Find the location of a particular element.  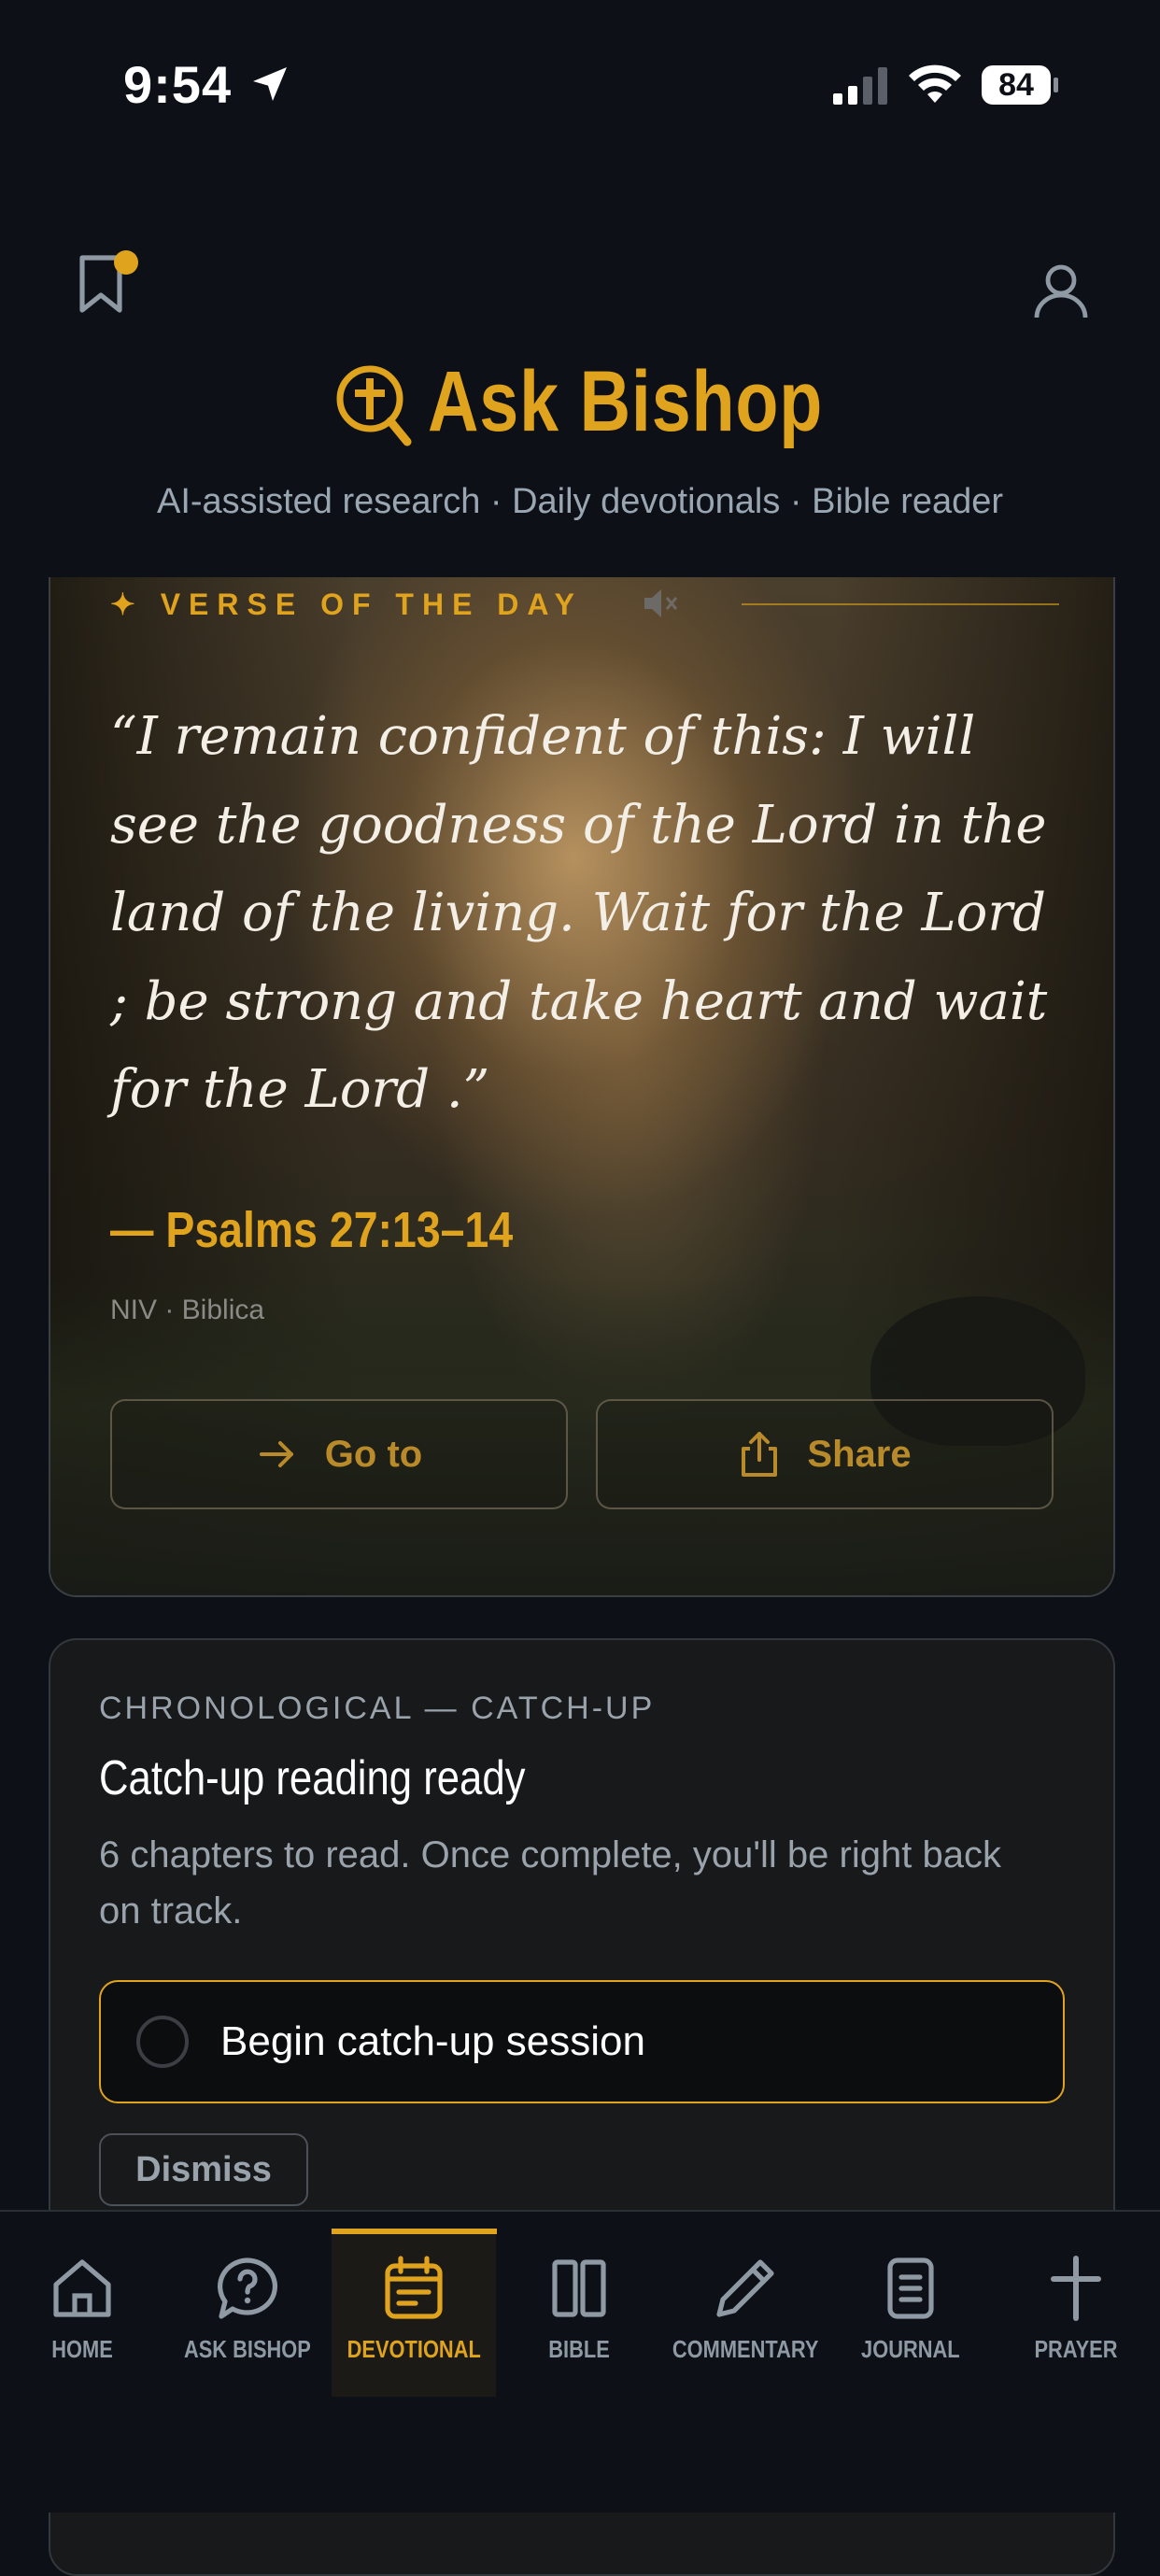

app-brand: Ask Bishop is located at coordinates (580, 402).